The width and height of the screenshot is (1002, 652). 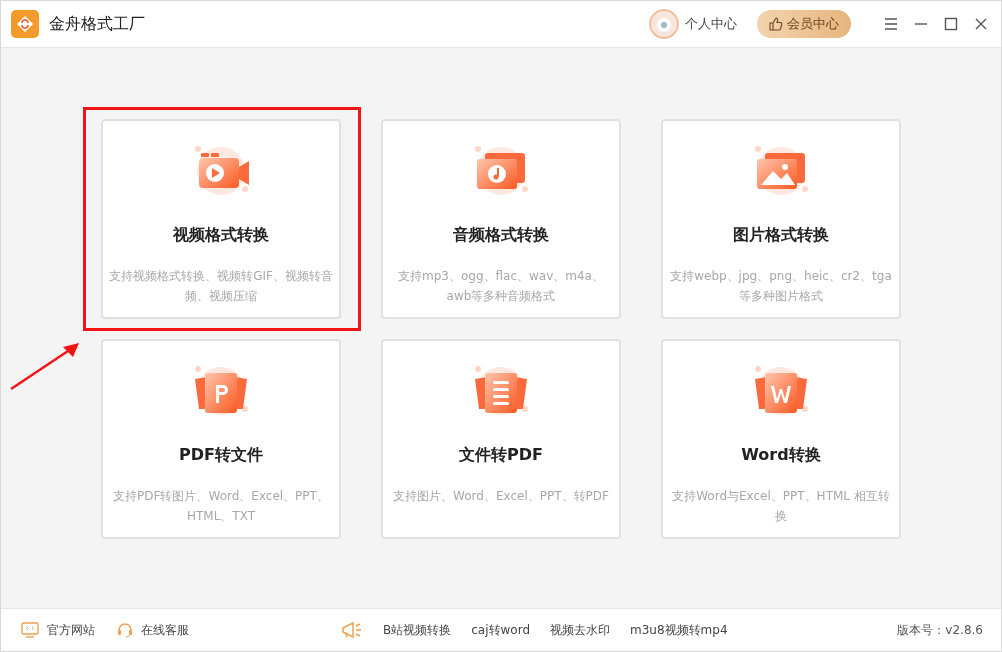 I want to click on maximize-button, so click(x=951, y=24).